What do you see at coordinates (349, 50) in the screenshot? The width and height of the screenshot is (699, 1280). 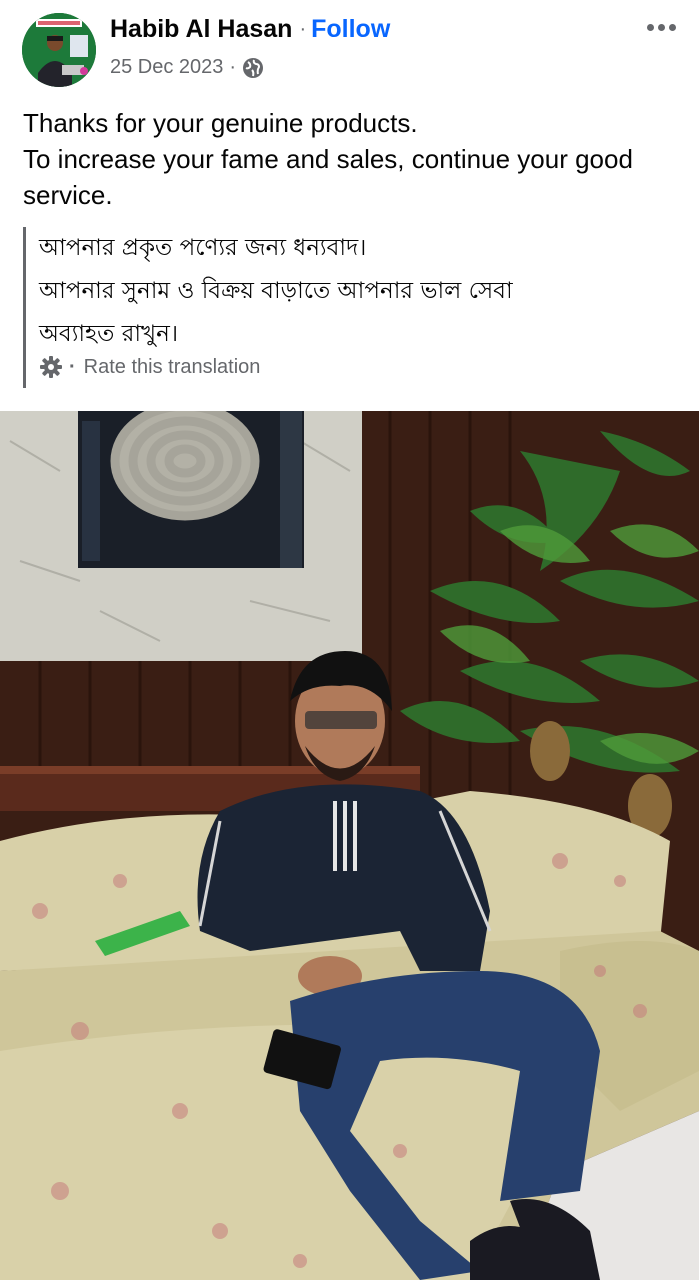 I see `post-header: Habib Al Hasan · Follow 25 Dec 2023 ·` at bounding box center [349, 50].